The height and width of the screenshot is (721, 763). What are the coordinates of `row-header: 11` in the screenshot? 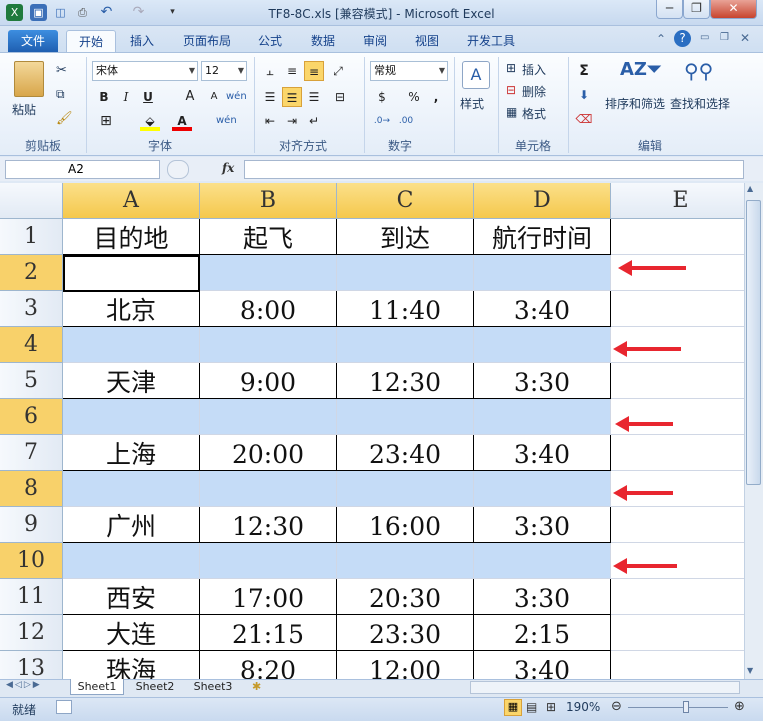 It's located at (31, 597).